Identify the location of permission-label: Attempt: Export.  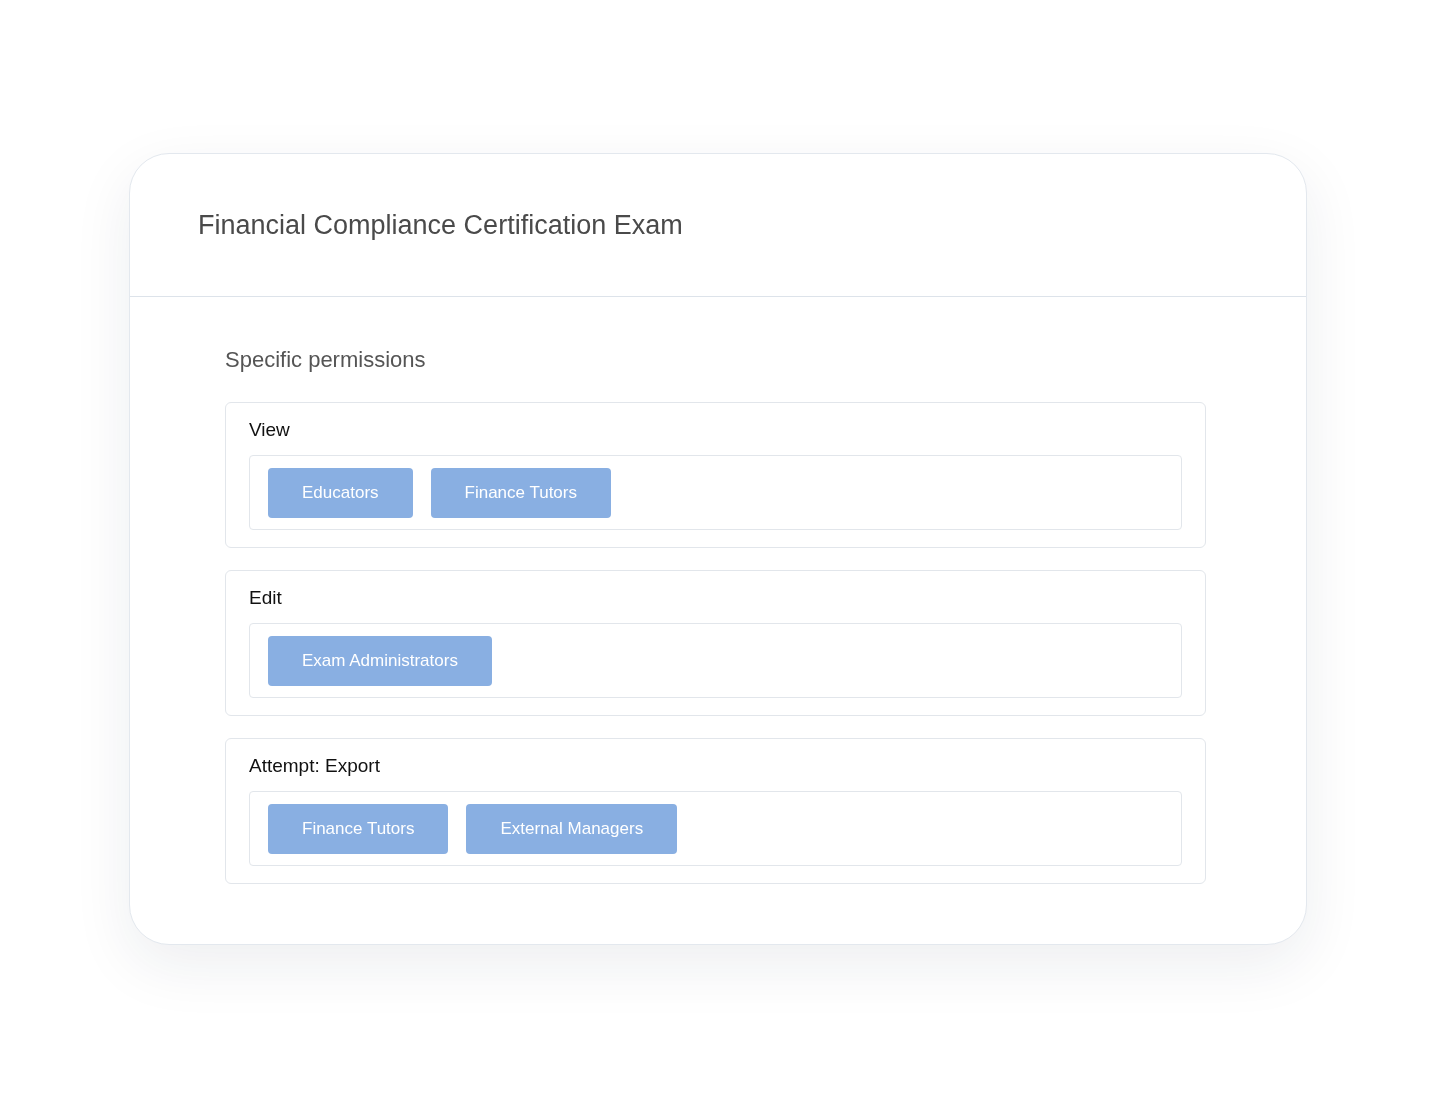
(315, 766).